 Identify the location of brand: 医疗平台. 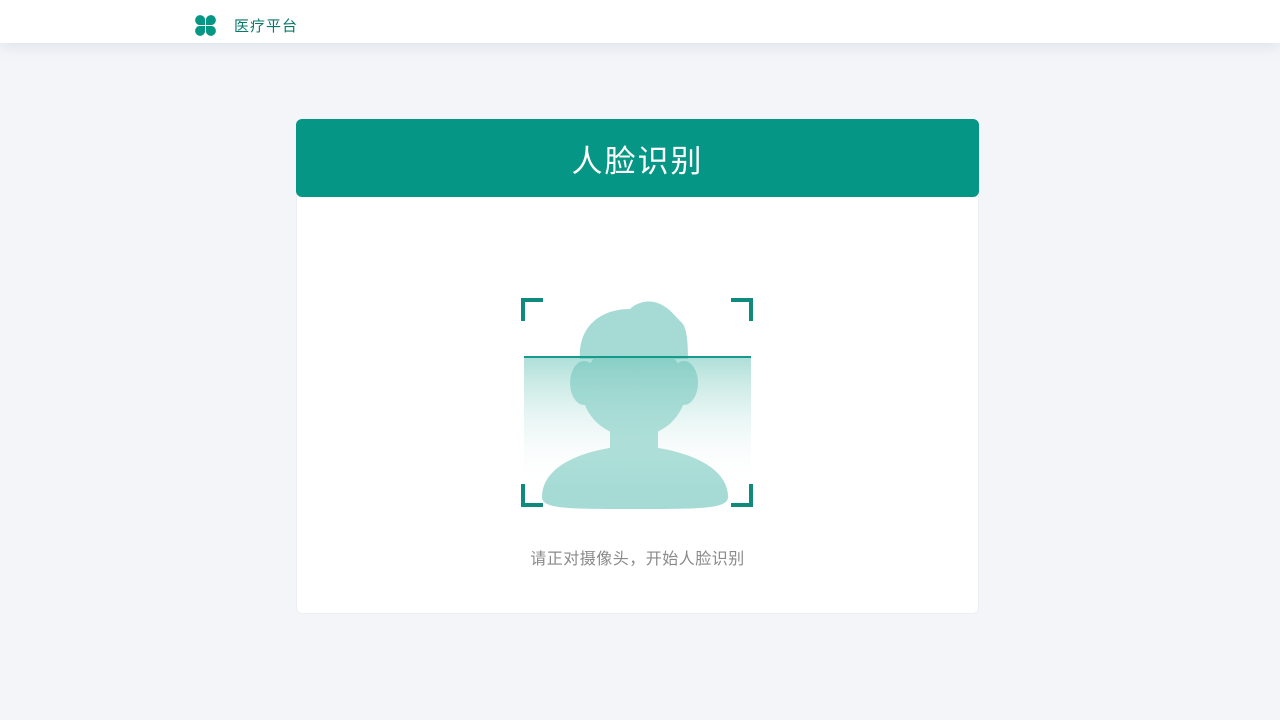
(246, 25).